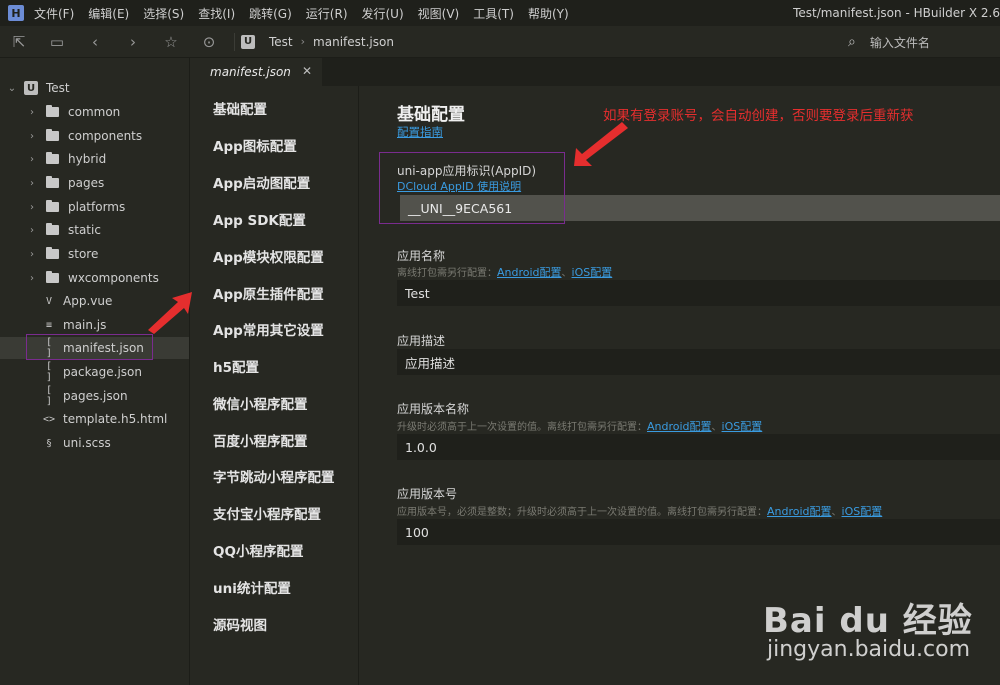 Image resolution: width=1000 pixels, height=685 pixels. Describe the element at coordinates (54, 13) in the screenshot. I see `menu-file: 文件(F)` at that location.